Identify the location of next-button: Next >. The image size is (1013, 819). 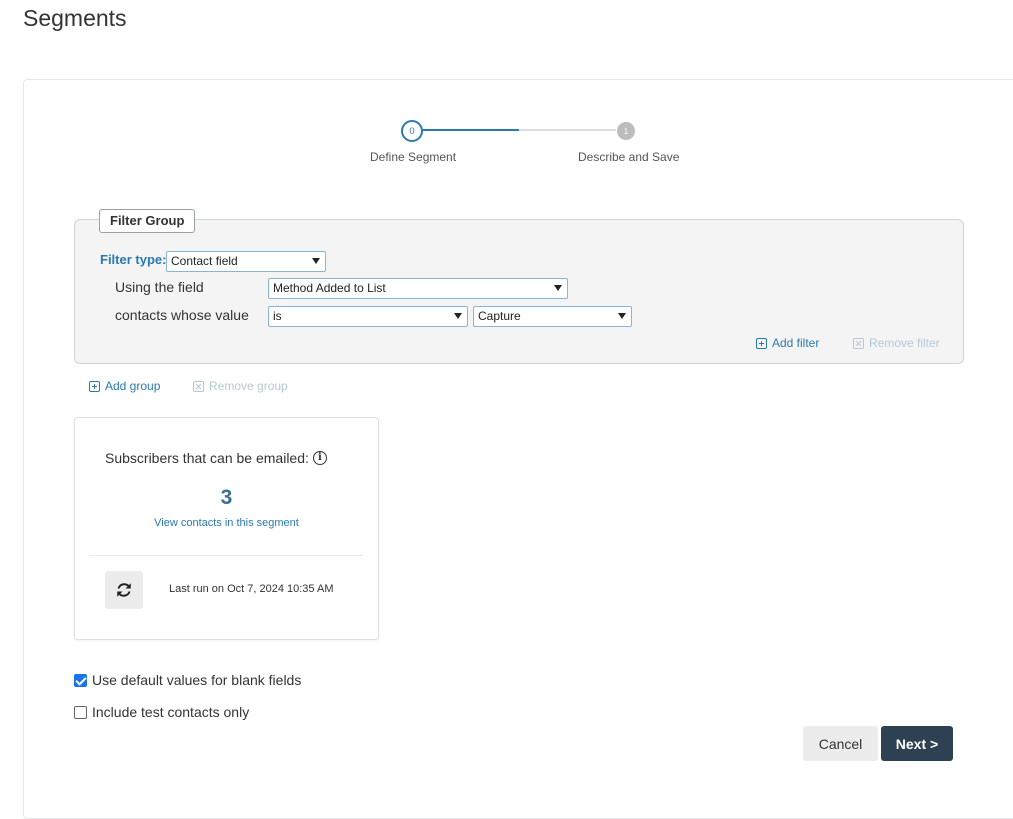
(917, 743).